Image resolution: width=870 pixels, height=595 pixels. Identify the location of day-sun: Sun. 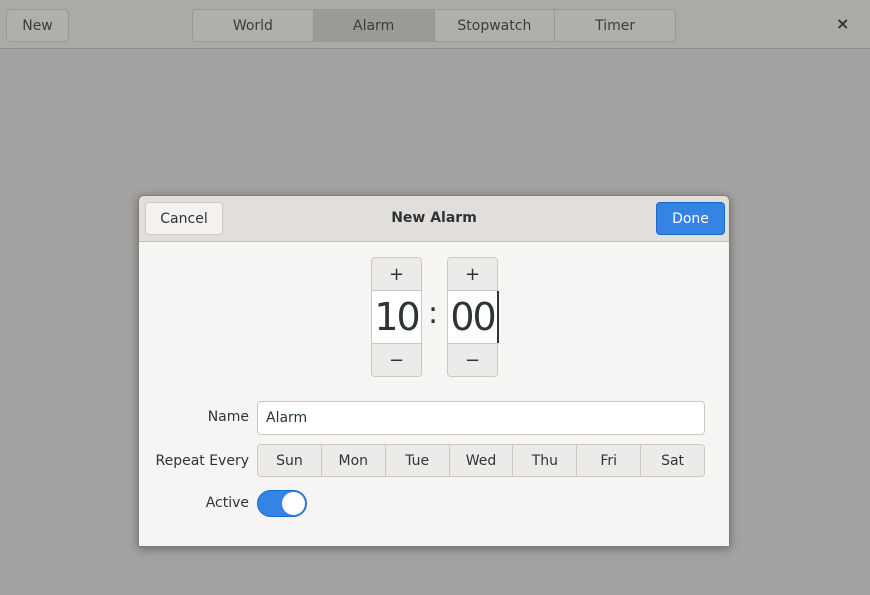
(290, 460).